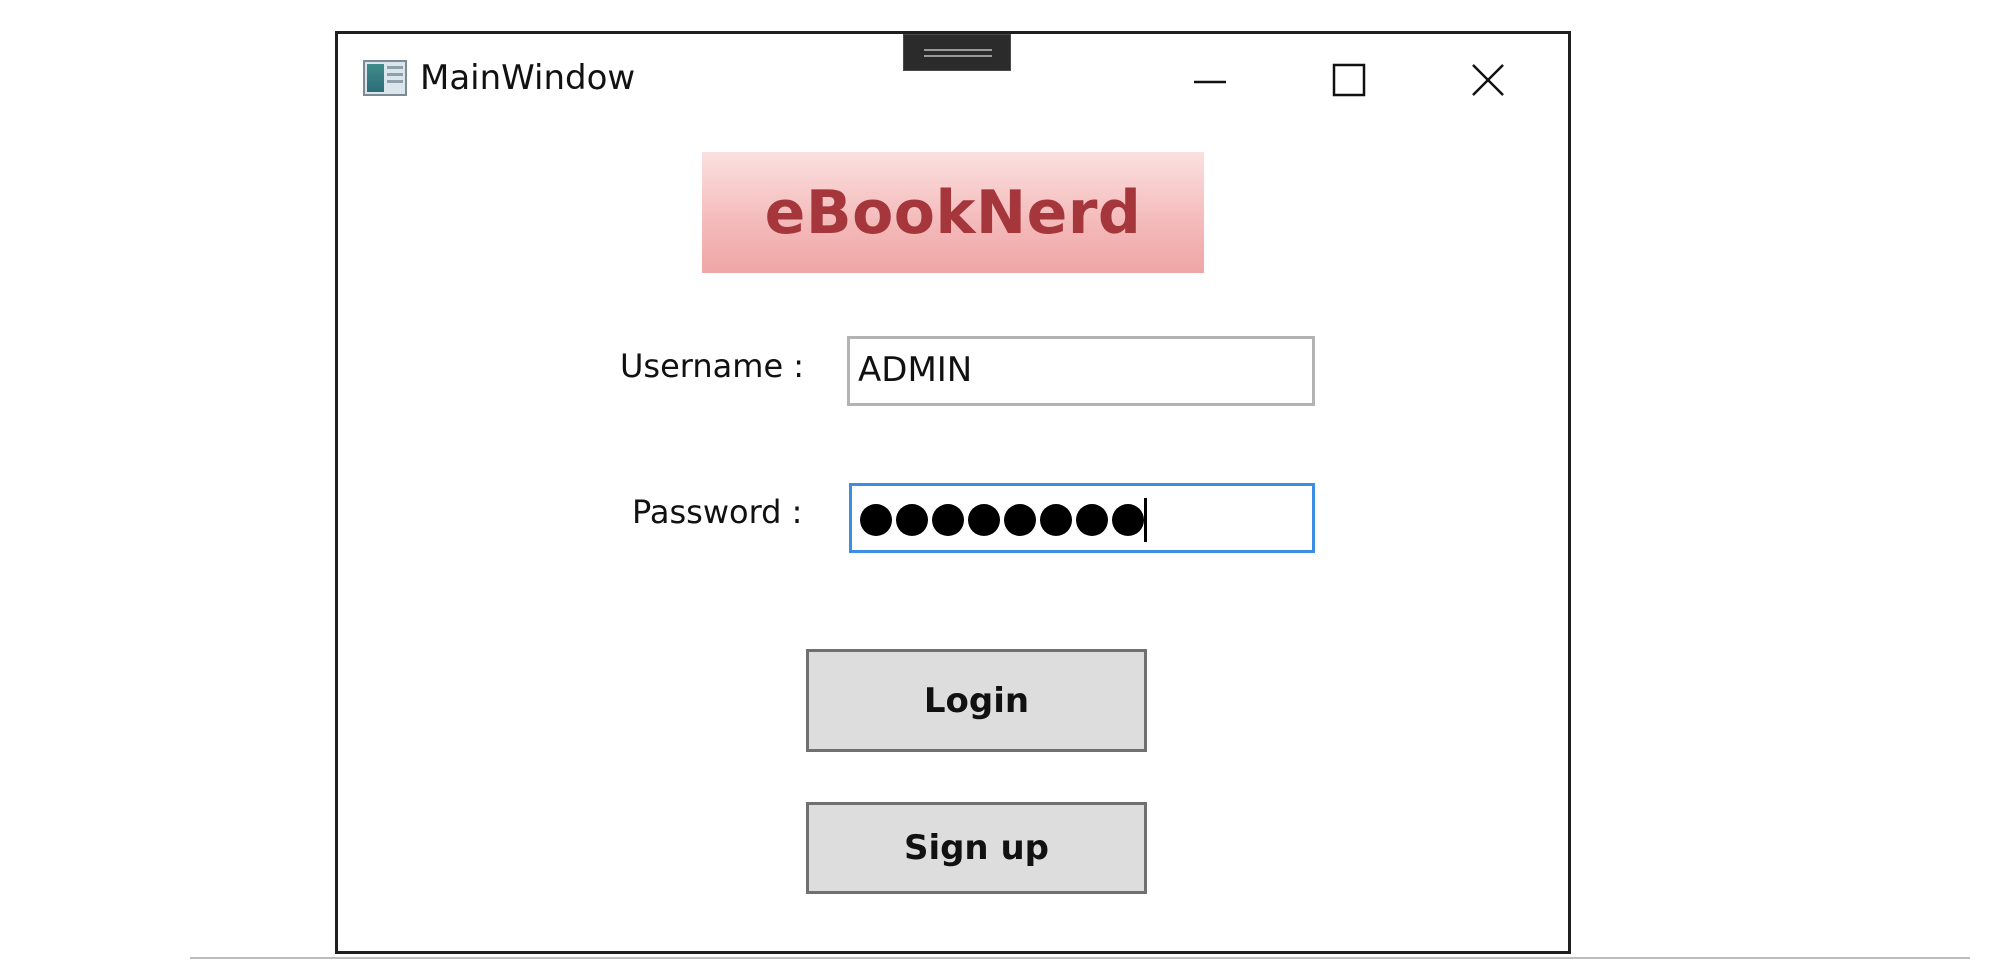 This screenshot has height=963, width=2008. I want to click on text-caret, so click(1145, 520).